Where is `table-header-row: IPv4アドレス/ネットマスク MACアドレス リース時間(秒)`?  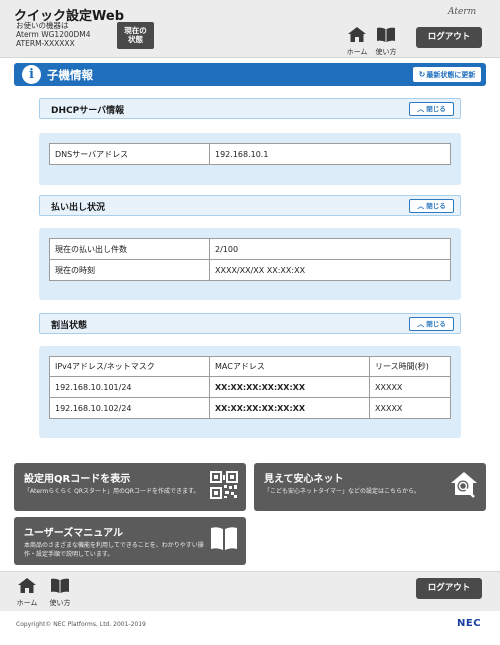
table-header-row: IPv4アドレス/ネットマスク MACアドレス リース時間(秒) is located at coordinates (250, 366).